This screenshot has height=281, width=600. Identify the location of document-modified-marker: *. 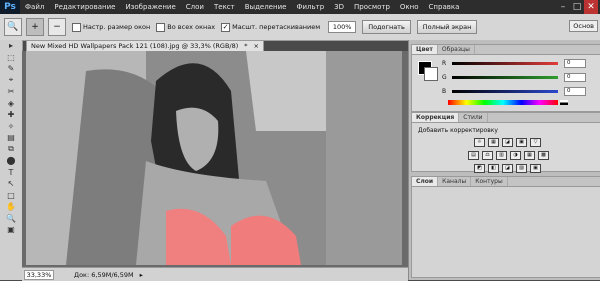
(246, 46).